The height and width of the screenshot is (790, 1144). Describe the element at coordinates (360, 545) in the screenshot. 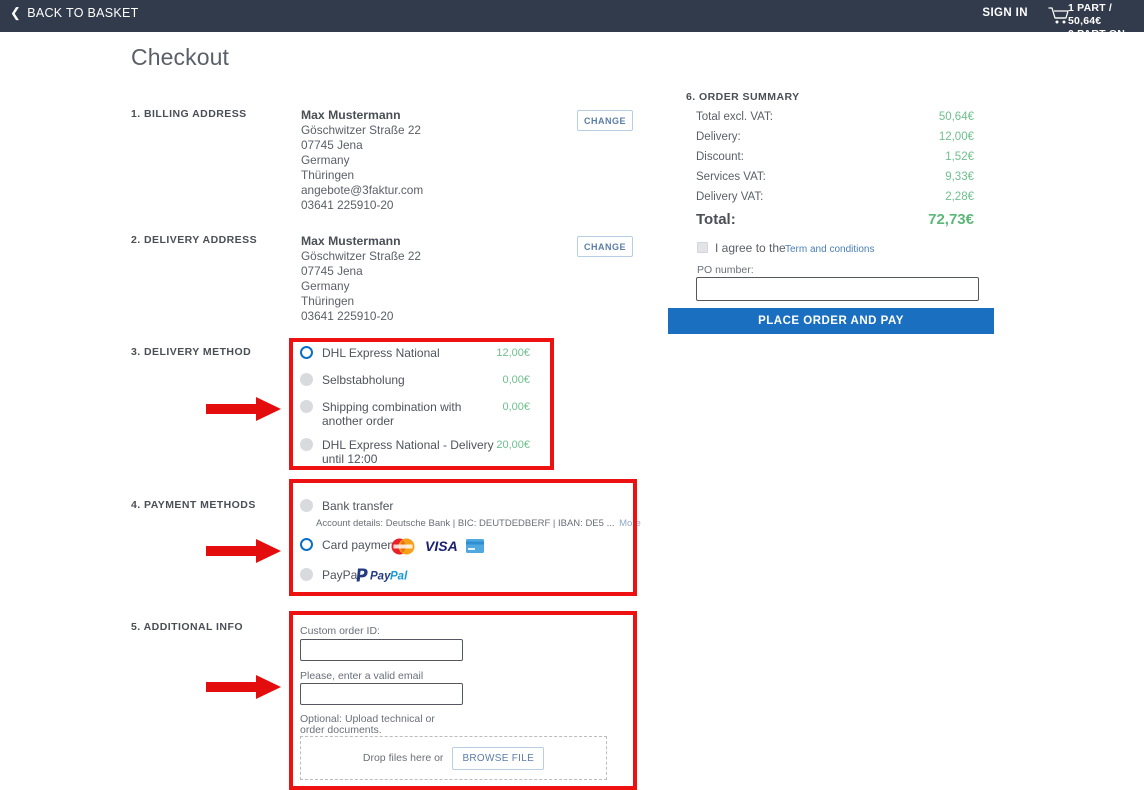

I see `payment-option-card-payment-label: Card payment` at that location.